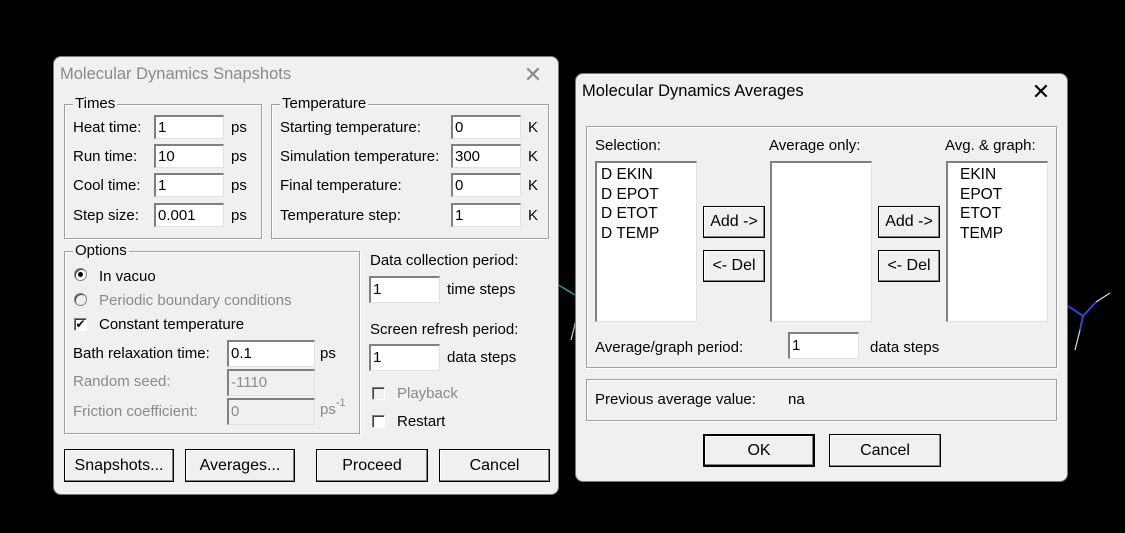 The image size is (1125, 533). I want to click on selection-label: Selection:, so click(628, 145).